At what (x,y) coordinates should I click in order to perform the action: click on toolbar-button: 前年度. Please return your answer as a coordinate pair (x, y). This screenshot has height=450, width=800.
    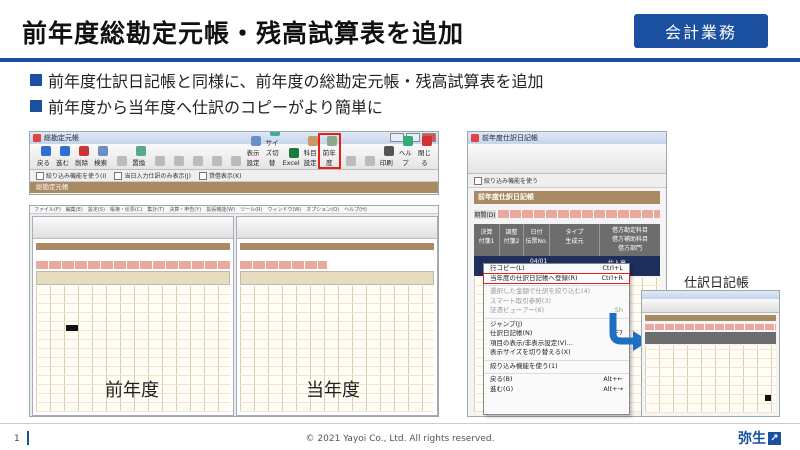
    Looking at the image, I should click on (329, 151).